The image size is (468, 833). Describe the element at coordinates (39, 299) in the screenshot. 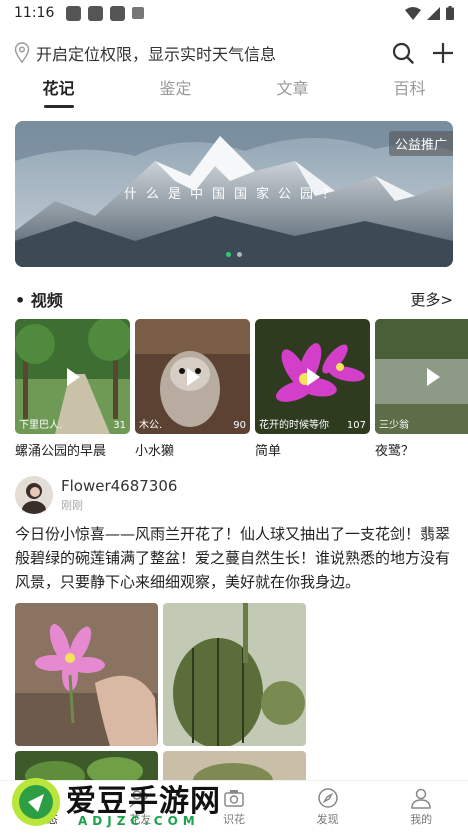

I see `video-section-title: 视频` at that location.